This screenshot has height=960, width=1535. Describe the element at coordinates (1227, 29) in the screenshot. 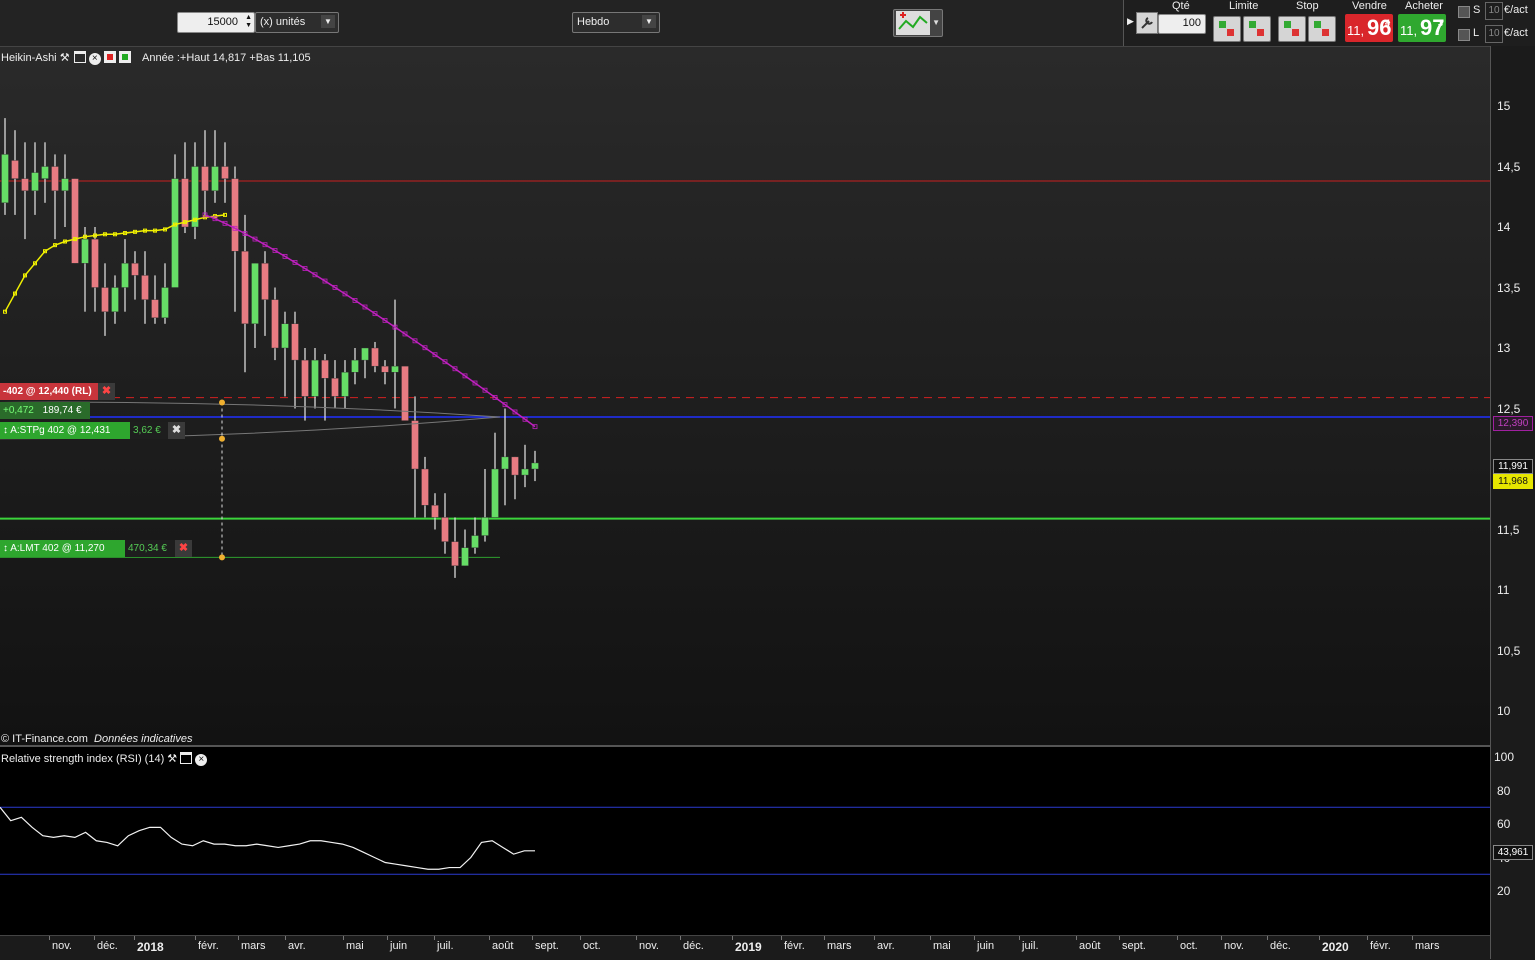

I see `limit-buy-button` at that location.